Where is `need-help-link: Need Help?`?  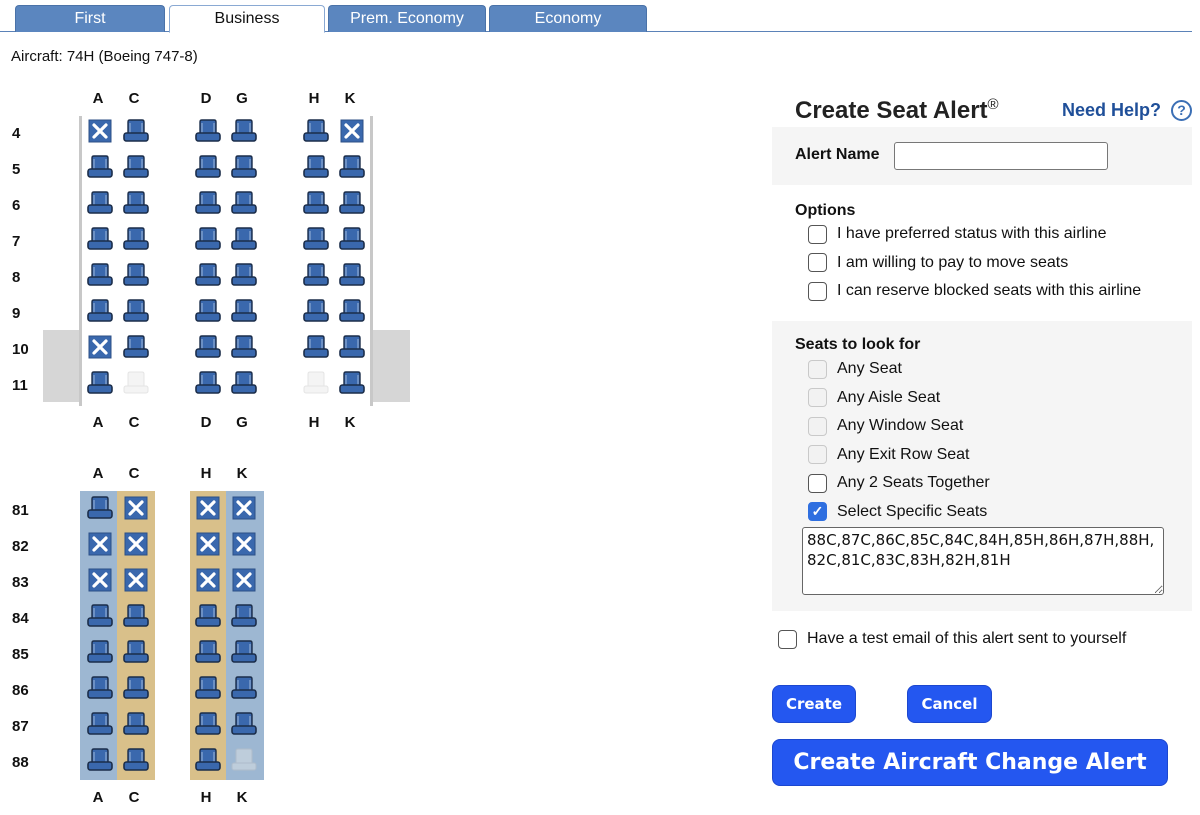
need-help-link: Need Help? is located at coordinates (1111, 110).